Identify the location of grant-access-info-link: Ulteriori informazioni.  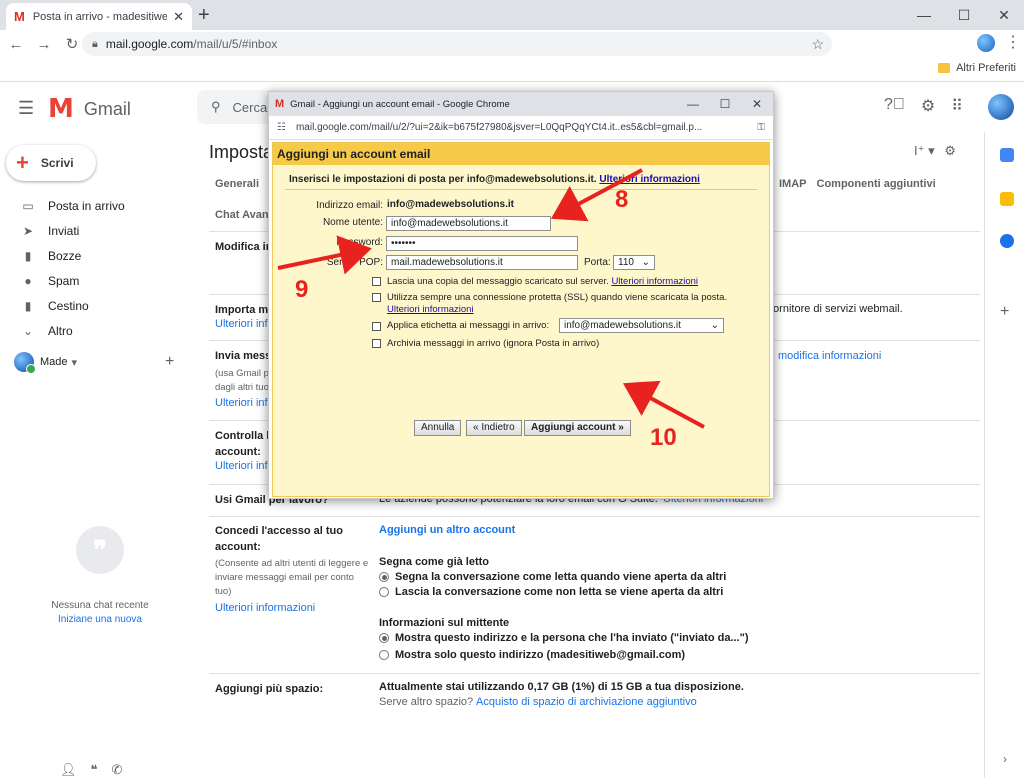
(265, 608).